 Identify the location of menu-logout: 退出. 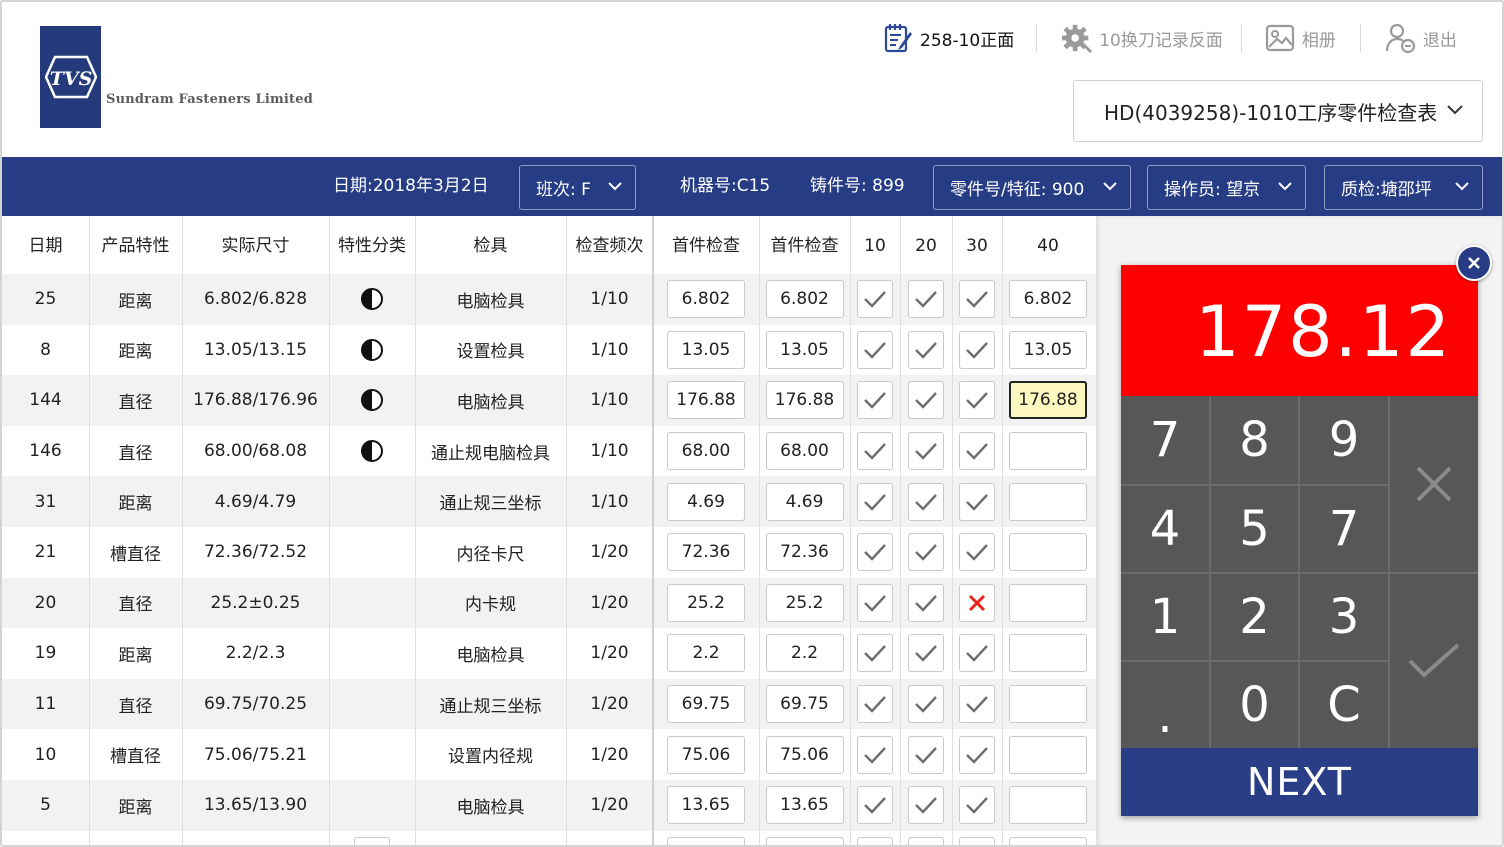
(1421, 38).